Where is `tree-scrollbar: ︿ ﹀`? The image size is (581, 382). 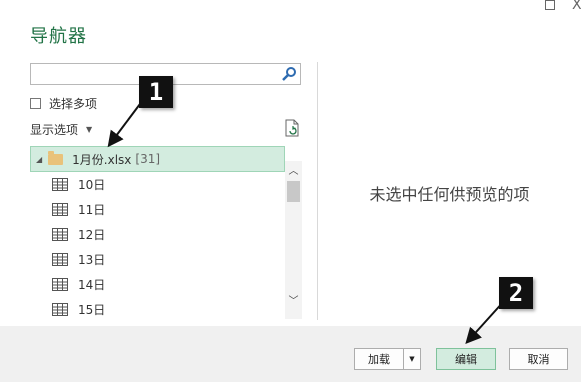
tree-scrollbar: ︿ ﹀ is located at coordinates (293, 240).